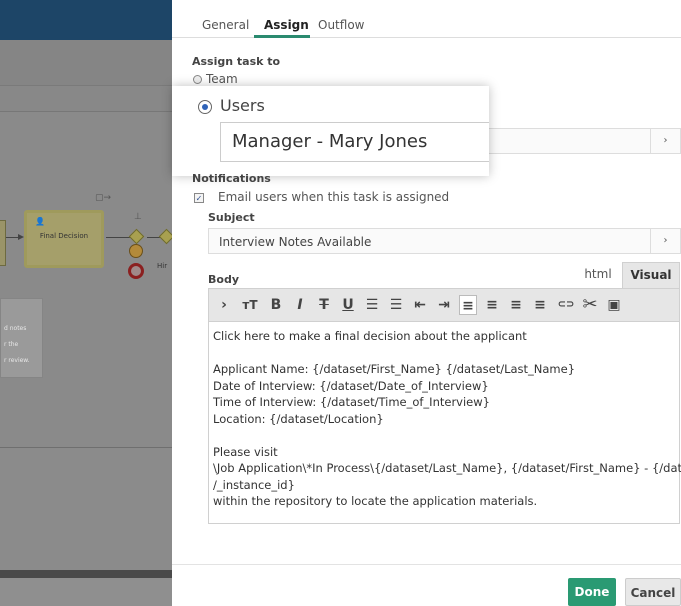 This screenshot has width=681, height=606. I want to click on users-input: Manager - Mary Jones, so click(354, 142).